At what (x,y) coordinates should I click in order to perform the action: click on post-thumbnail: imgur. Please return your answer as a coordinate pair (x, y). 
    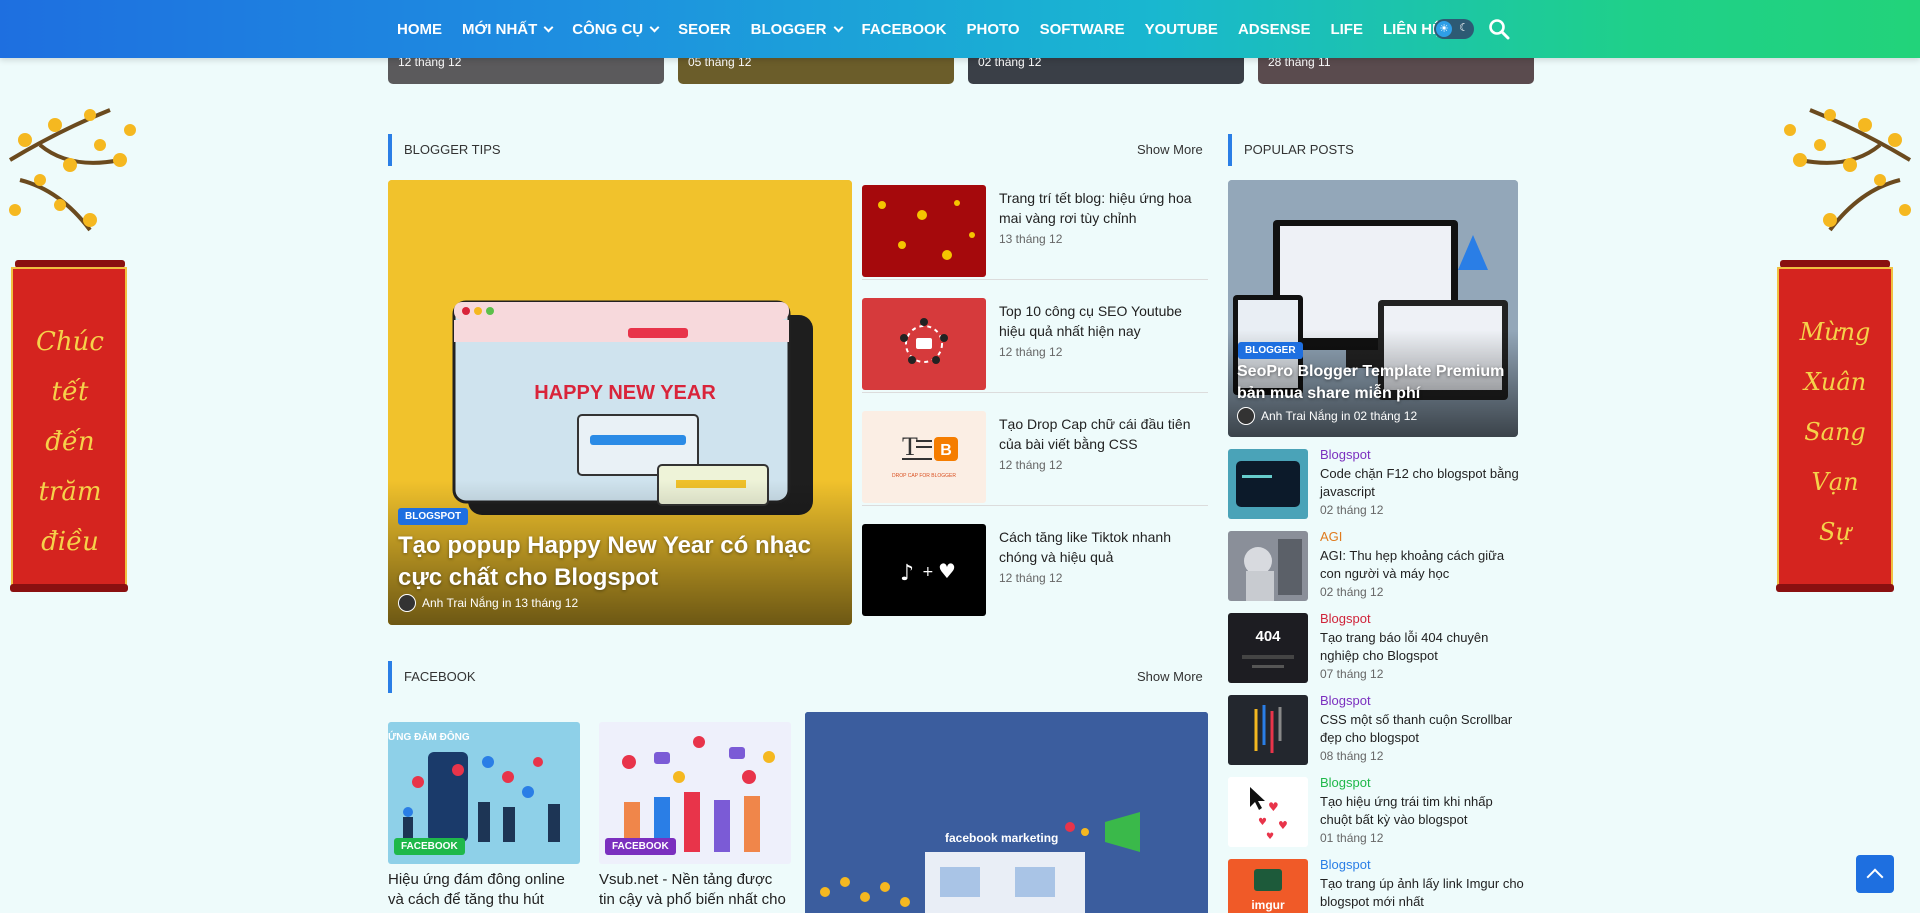
    Looking at the image, I should click on (1268, 886).